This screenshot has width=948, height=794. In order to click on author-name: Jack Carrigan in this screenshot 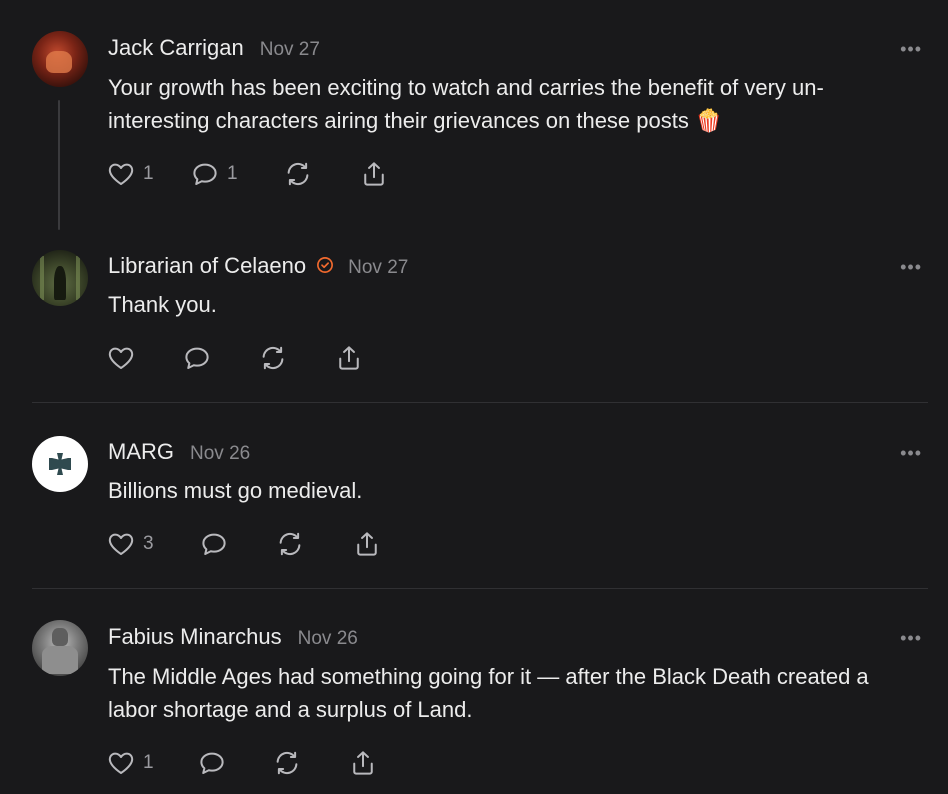, I will do `click(176, 48)`.